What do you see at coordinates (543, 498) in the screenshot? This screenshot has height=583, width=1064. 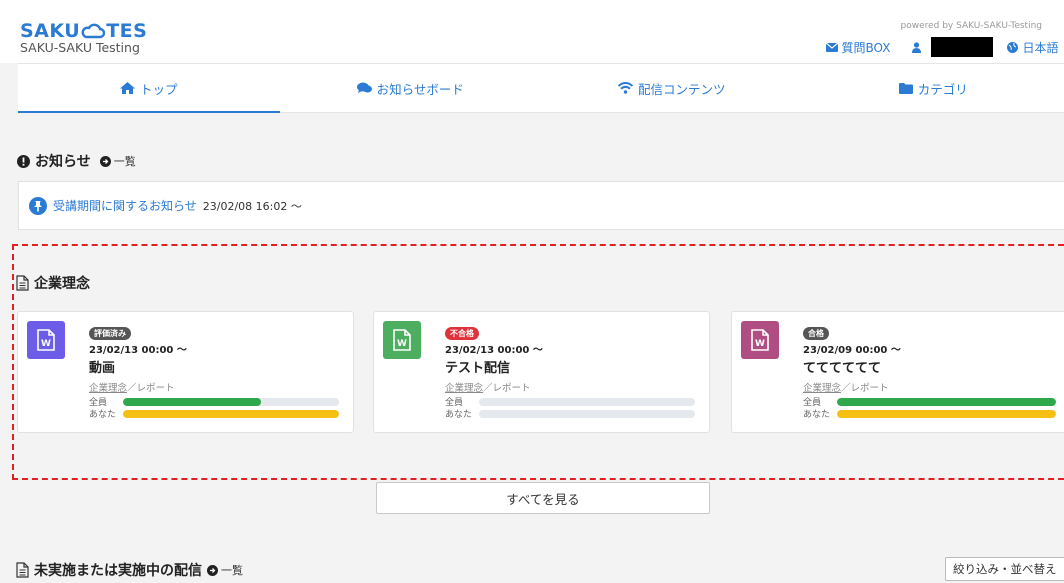 I see `see-all-button: すべてを見る` at bounding box center [543, 498].